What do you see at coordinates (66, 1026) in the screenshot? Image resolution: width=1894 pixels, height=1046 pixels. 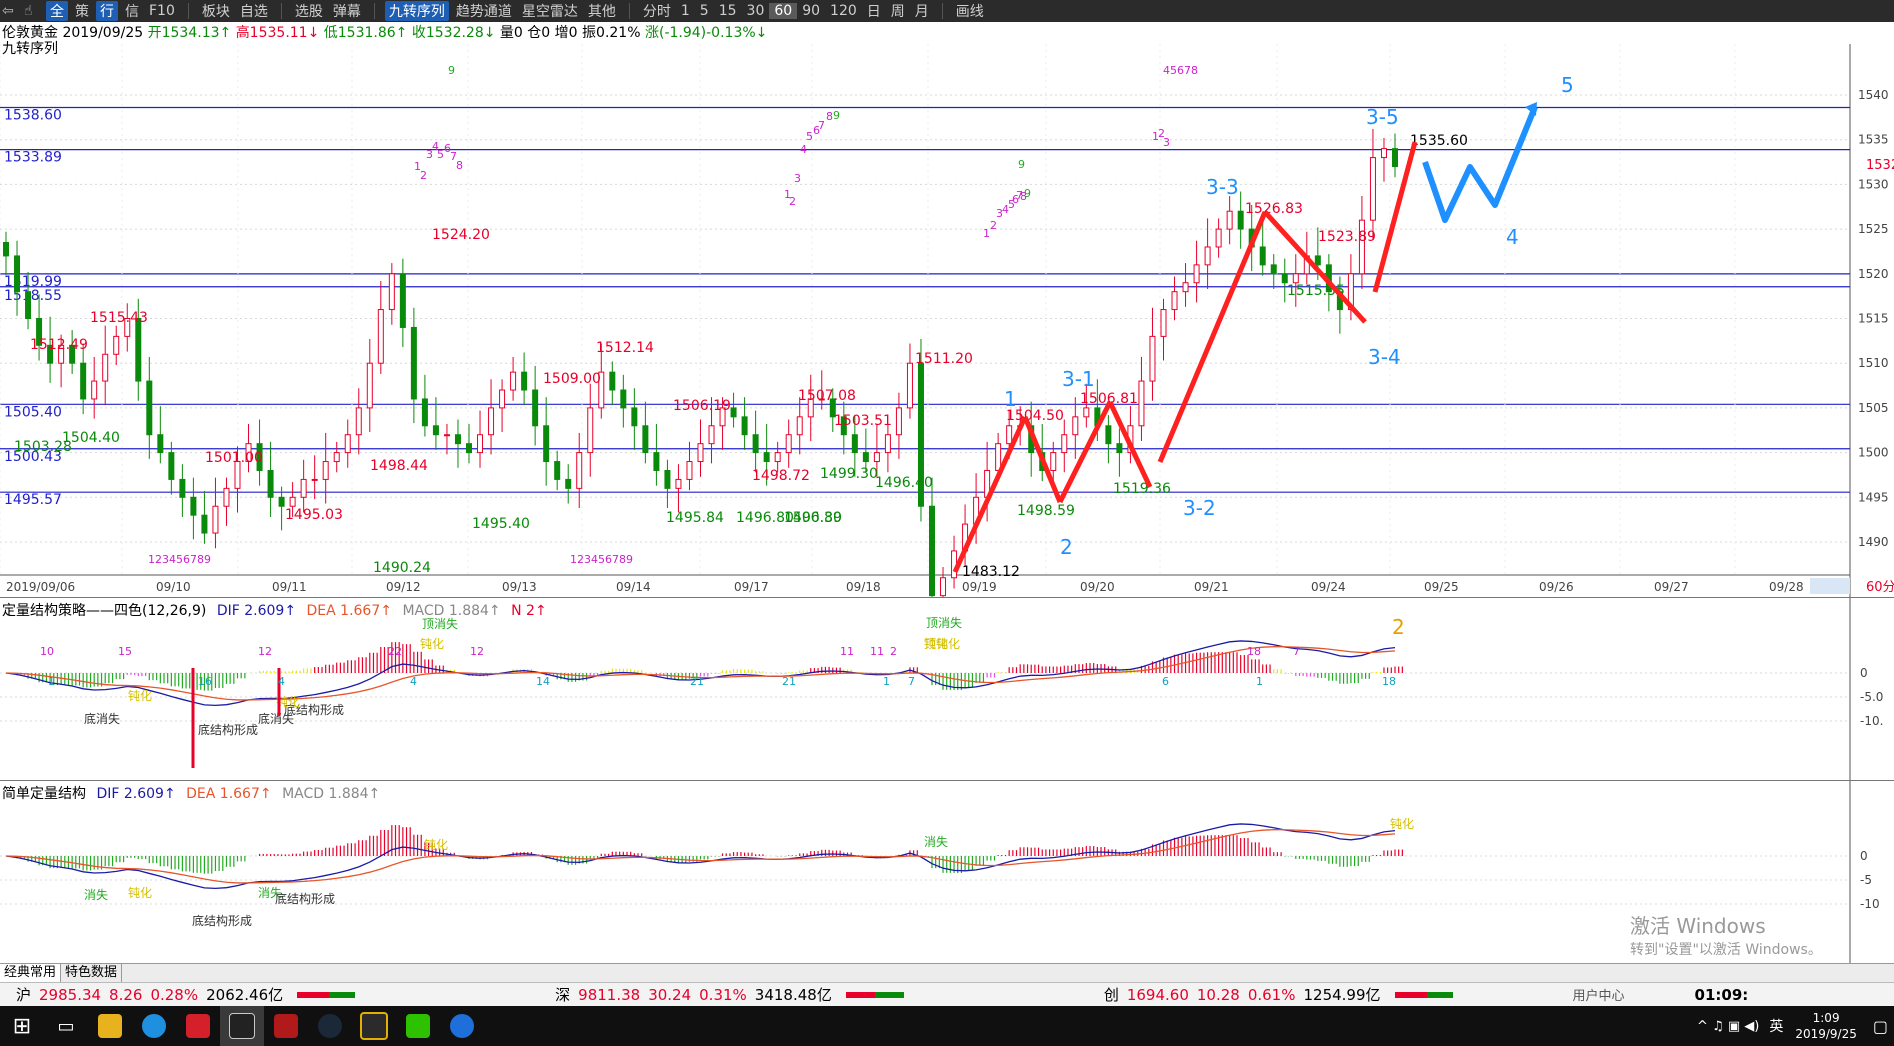 I see `task-view-icon: ▭` at bounding box center [66, 1026].